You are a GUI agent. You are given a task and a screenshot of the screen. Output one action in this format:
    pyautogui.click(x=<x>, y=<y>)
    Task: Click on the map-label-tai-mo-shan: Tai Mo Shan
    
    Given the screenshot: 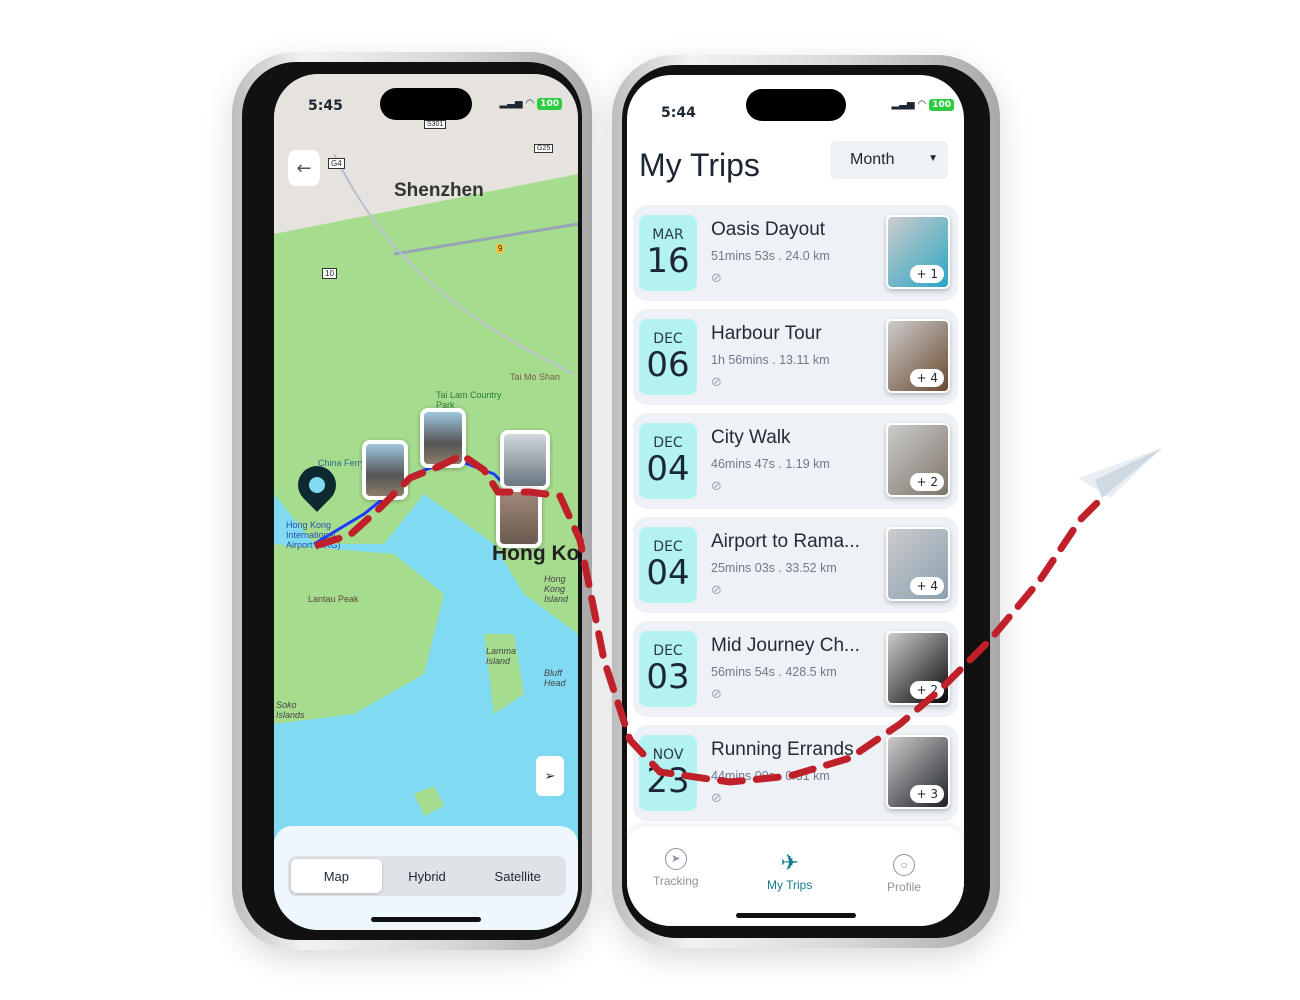 What is the action you would take?
    pyautogui.click(x=535, y=377)
    